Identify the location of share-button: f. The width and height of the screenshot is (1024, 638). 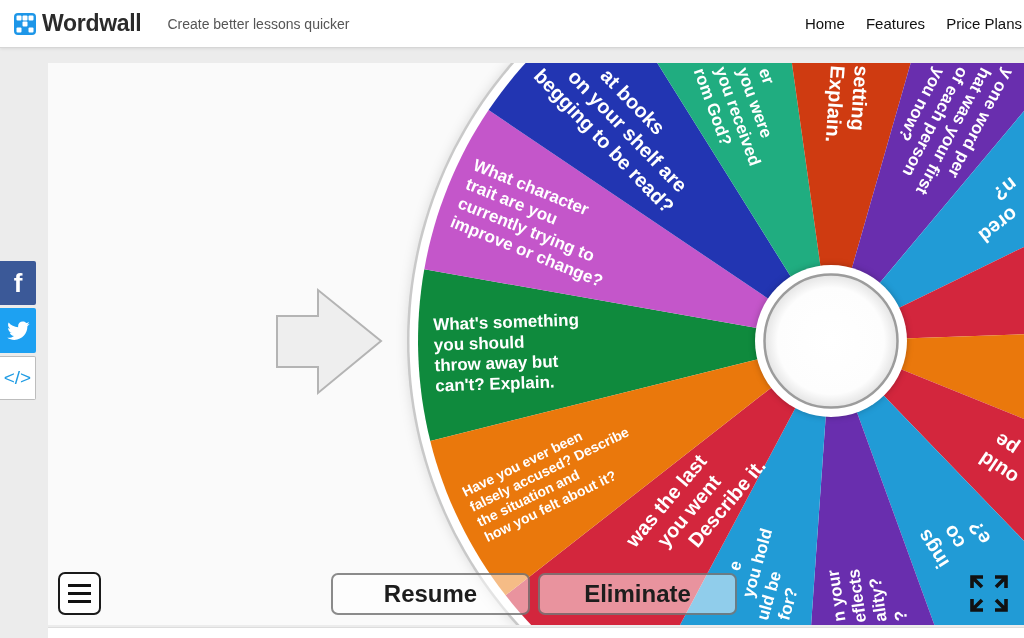
(18, 283).